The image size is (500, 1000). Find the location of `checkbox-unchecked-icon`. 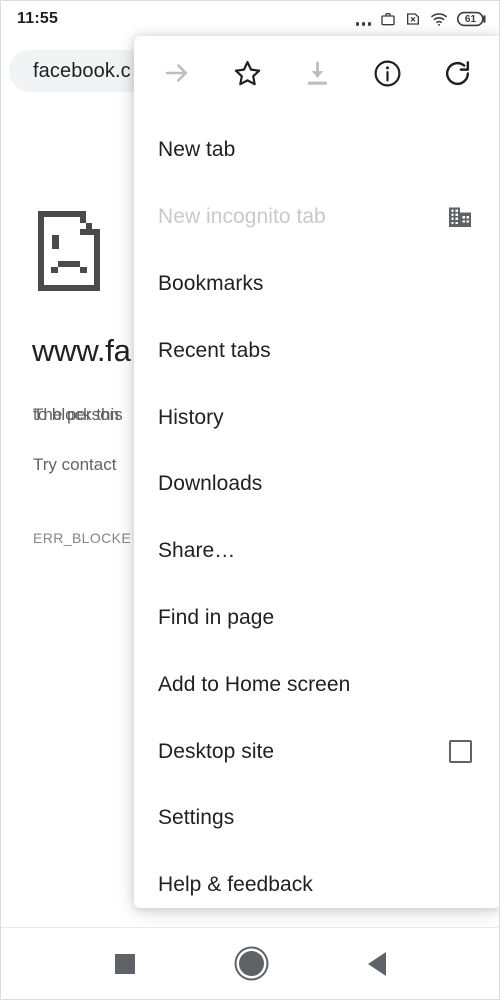

checkbox-unchecked-icon is located at coordinates (460, 752).